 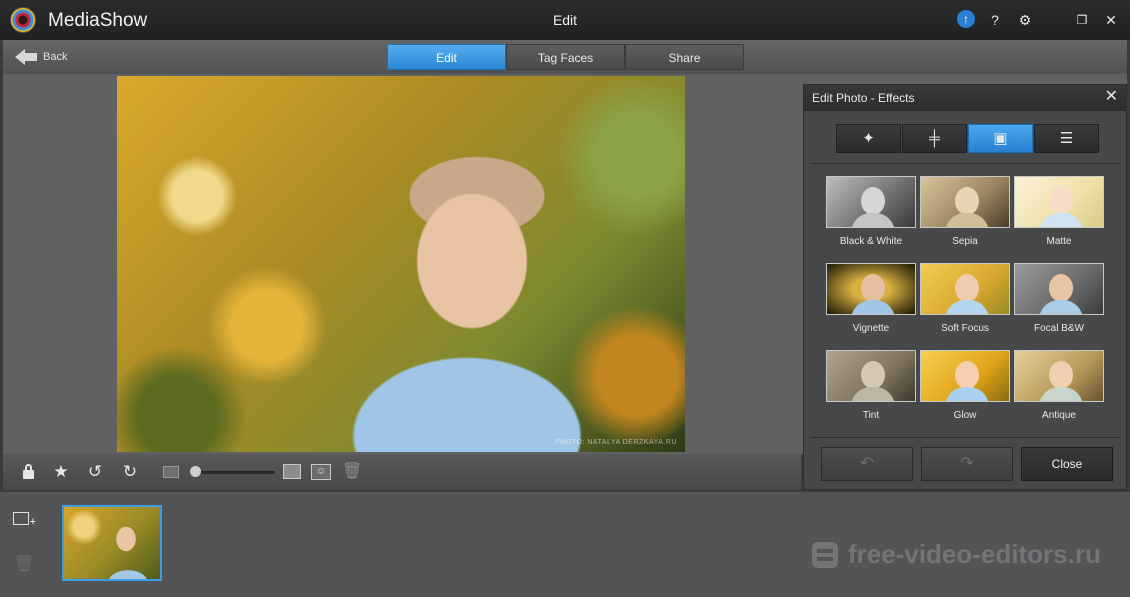 What do you see at coordinates (965, 415) in the screenshot?
I see `effect-label: Glow` at bounding box center [965, 415].